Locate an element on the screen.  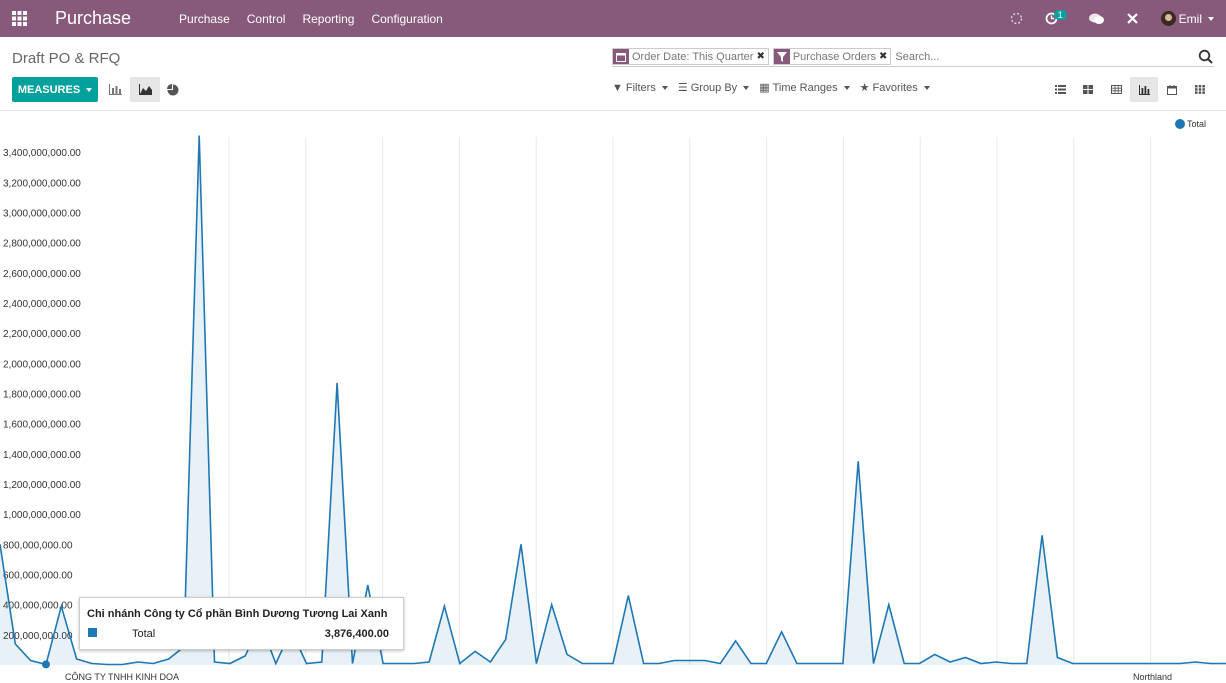
calendar-view-button is located at coordinates (1172, 89).